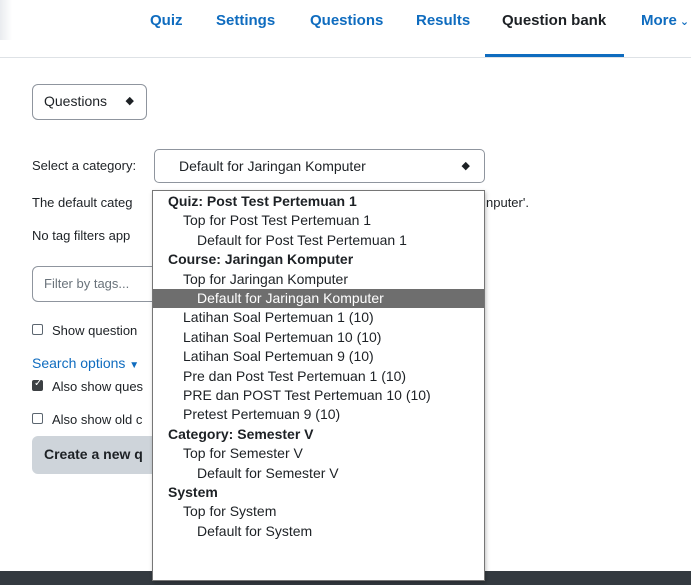 The image size is (691, 585). I want to click on dropdown-group-label: Category: Semester V, so click(241, 433).